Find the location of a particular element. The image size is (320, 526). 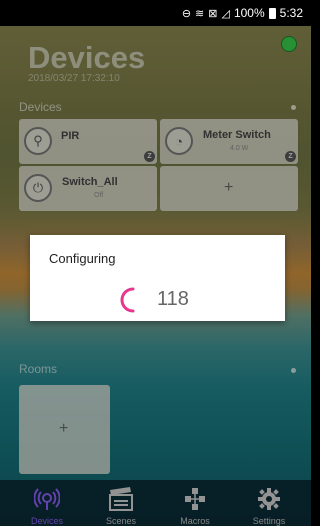

wifi-icon: ≋ is located at coordinates (200, 13).